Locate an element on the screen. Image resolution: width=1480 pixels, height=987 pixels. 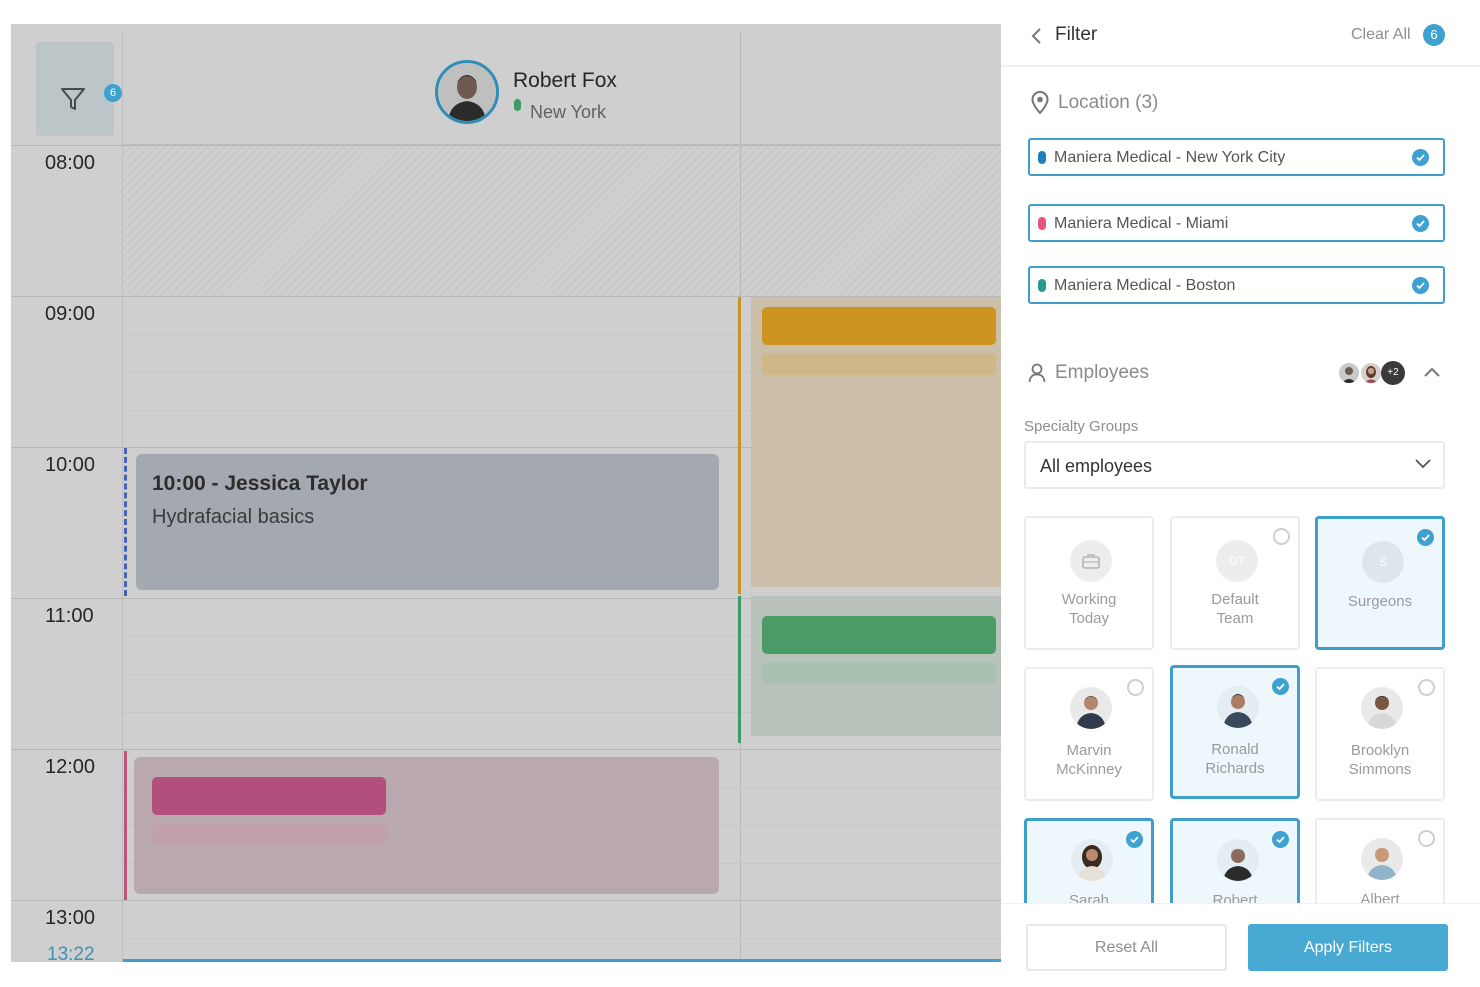
card-initials: DT is located at coordinates (1237, 561).